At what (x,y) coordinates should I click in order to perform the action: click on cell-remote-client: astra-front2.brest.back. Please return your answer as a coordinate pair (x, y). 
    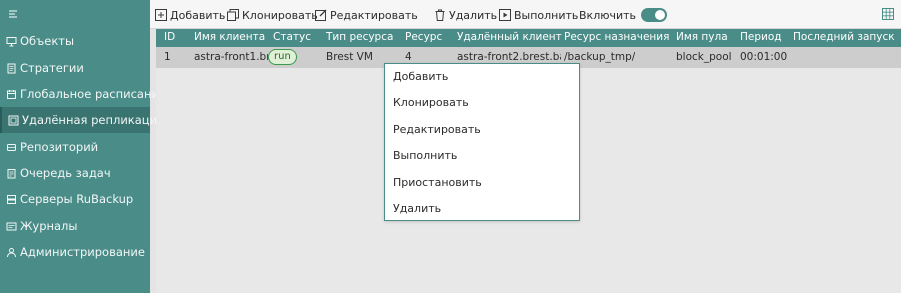
    Looking at the image, I should click on (509, 57).